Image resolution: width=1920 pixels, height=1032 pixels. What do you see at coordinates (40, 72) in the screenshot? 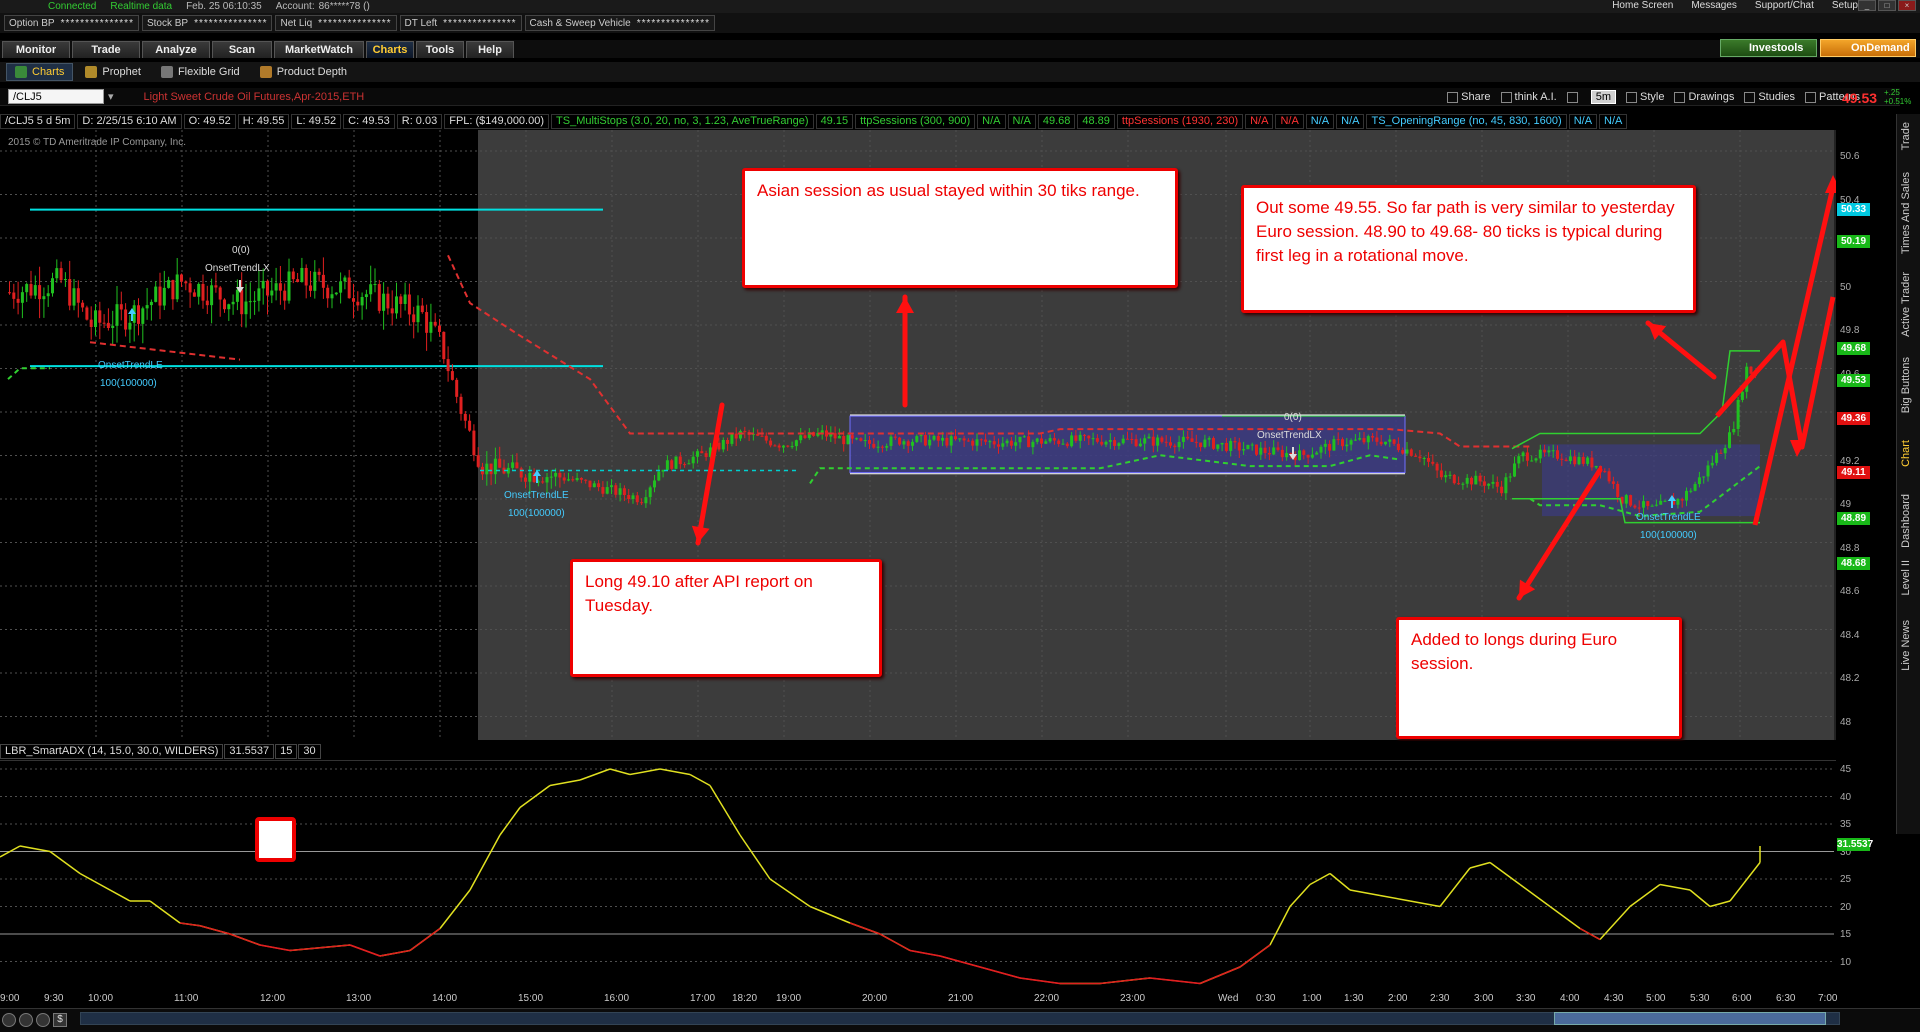
I see `subtab-charts: Charts` at bounding box center [40, 72].